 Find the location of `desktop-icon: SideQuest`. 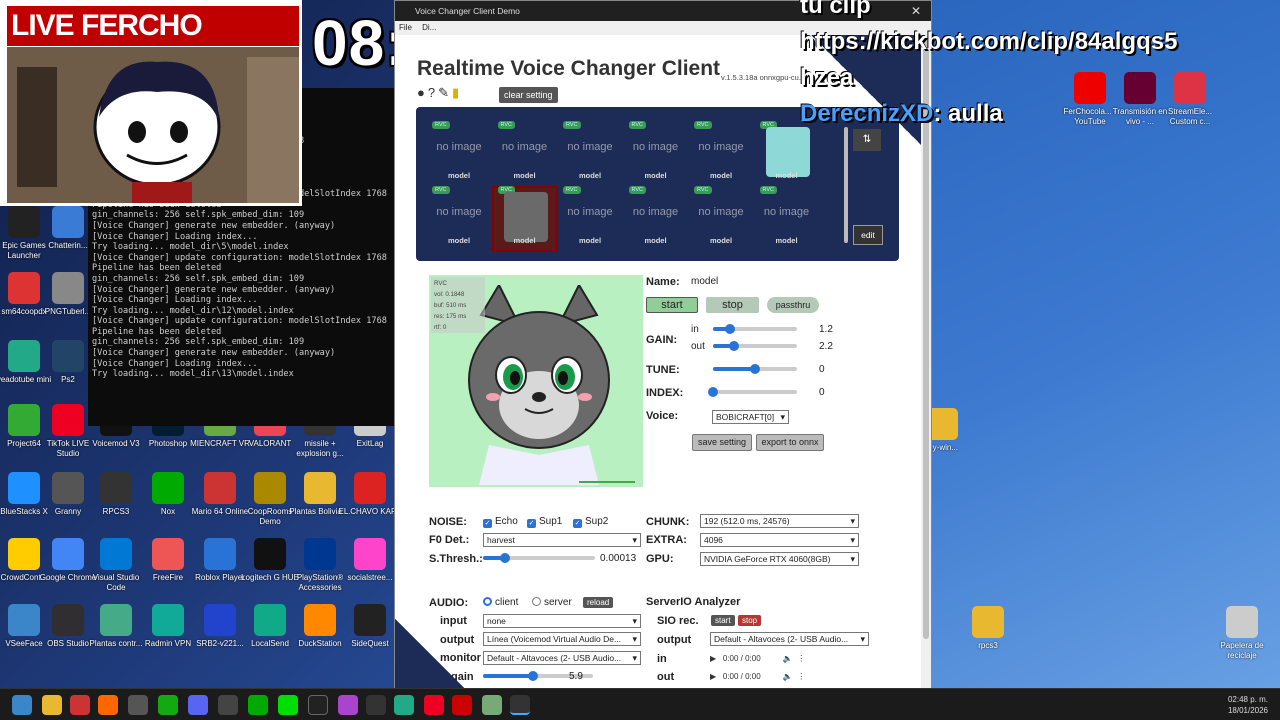

desktop-icon: SideQuest is located at coordinates (370, 626).